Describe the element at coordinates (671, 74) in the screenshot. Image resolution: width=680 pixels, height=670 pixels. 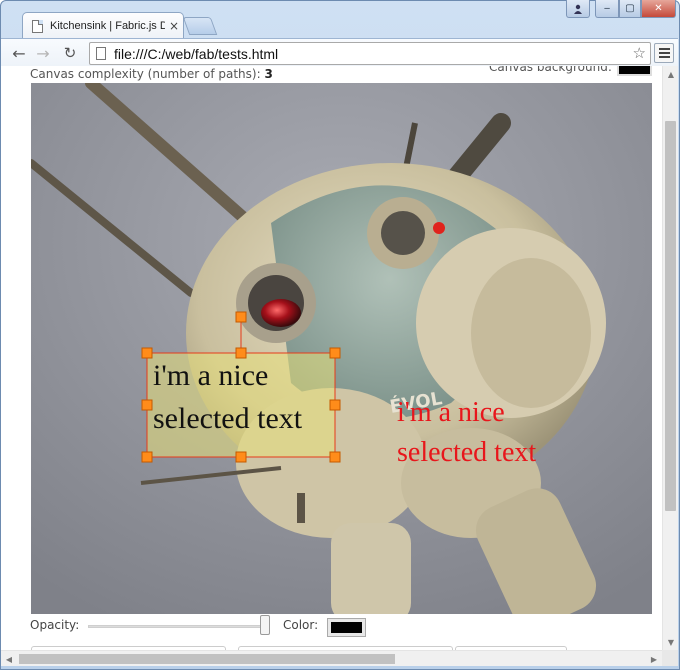
I see `scroll-up-icon: ▲` at that location.